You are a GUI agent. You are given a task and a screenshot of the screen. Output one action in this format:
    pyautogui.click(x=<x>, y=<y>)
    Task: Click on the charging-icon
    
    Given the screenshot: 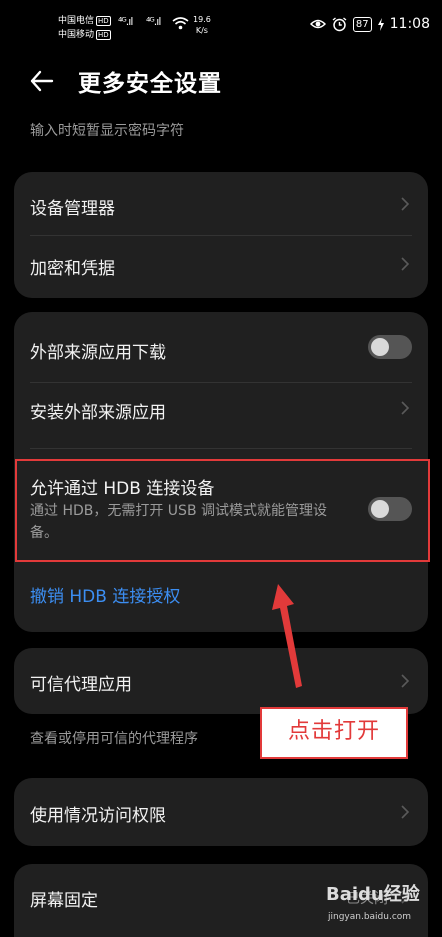 What is the action you would take?
    pyautogui.click(x=380, y=24)
    